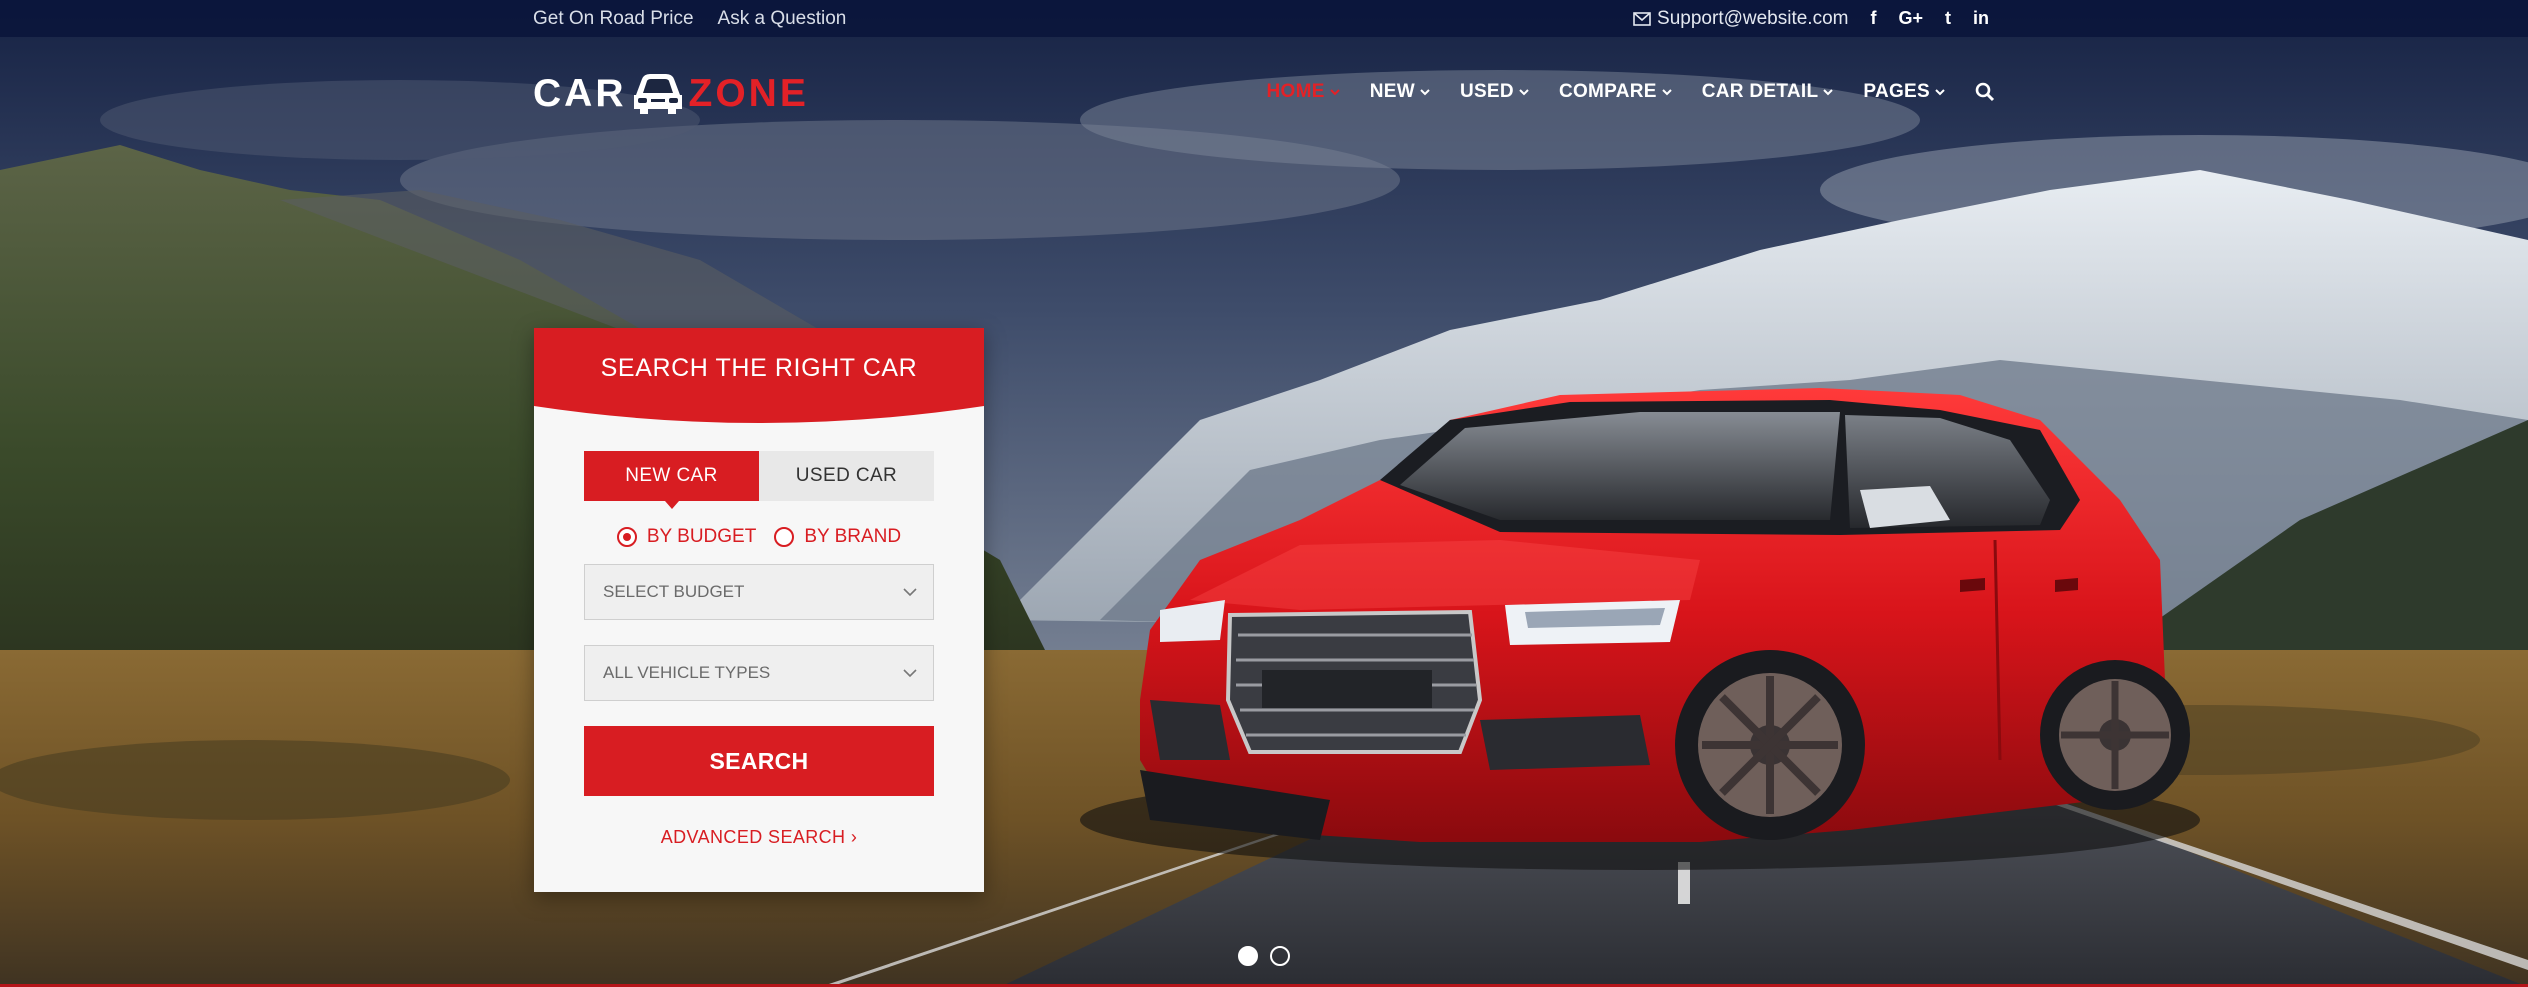  I want to click on search-icon, so click(1985, 92).